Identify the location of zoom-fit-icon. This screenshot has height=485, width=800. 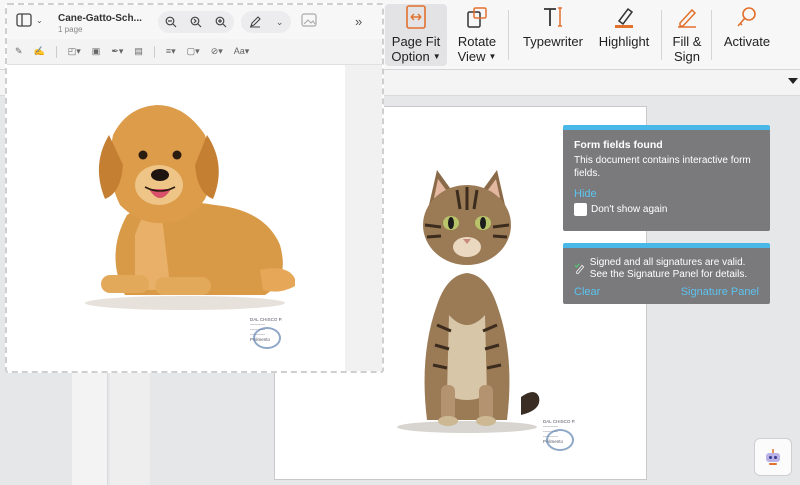
(196, 22).